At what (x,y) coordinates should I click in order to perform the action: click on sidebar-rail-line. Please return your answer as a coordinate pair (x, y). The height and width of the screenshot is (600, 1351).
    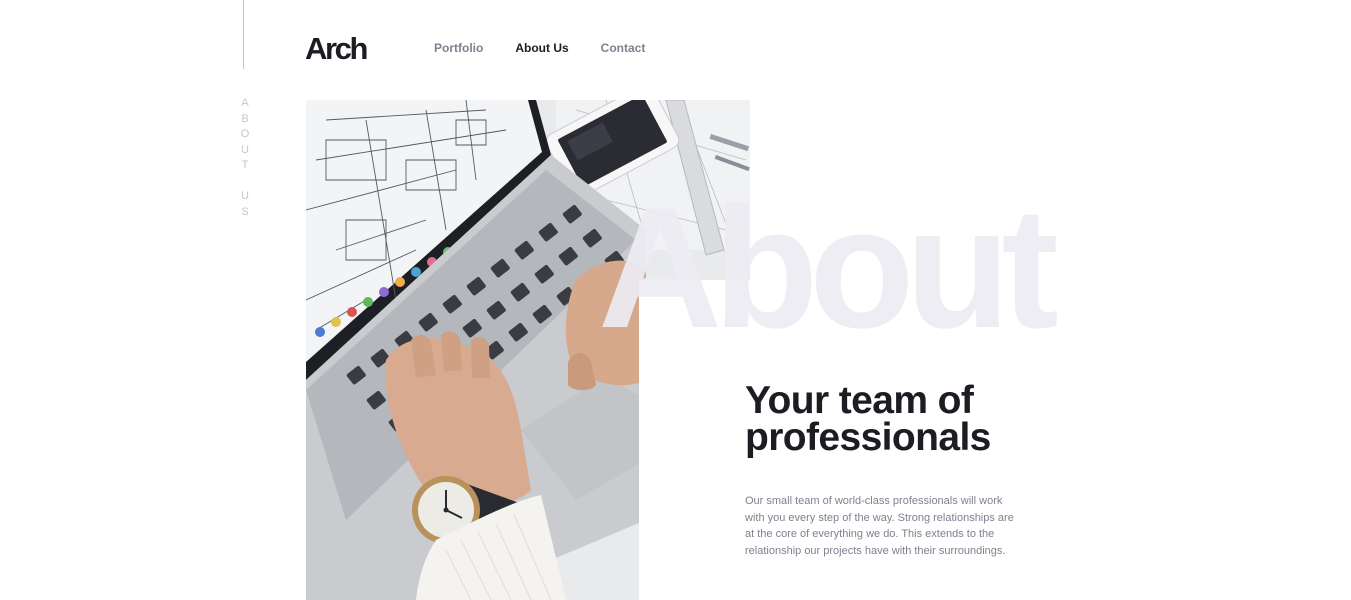
    Looking at the image, I should click on (243, 34).